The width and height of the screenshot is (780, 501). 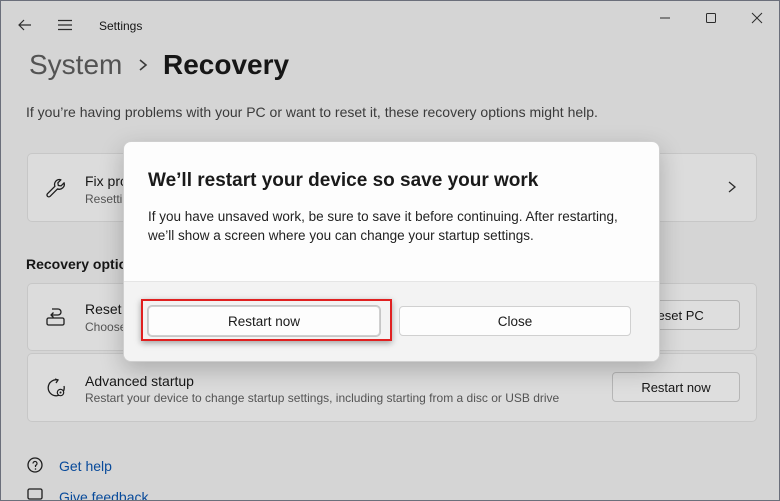 I want to click on dialog-close-button: Close, so click(x=515, y=321).